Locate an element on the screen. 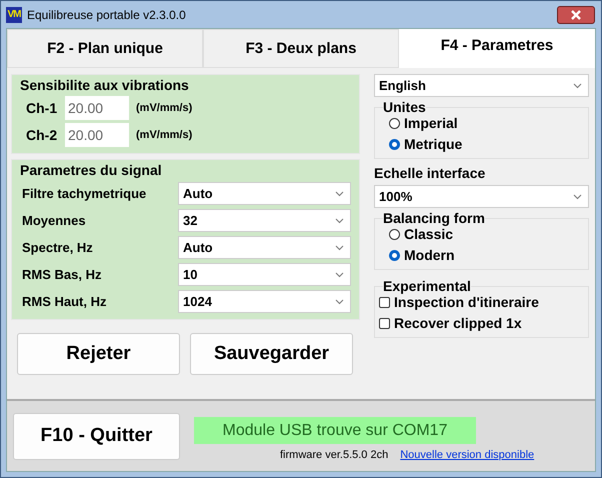  close-icon is located at coordinates (576, 15).